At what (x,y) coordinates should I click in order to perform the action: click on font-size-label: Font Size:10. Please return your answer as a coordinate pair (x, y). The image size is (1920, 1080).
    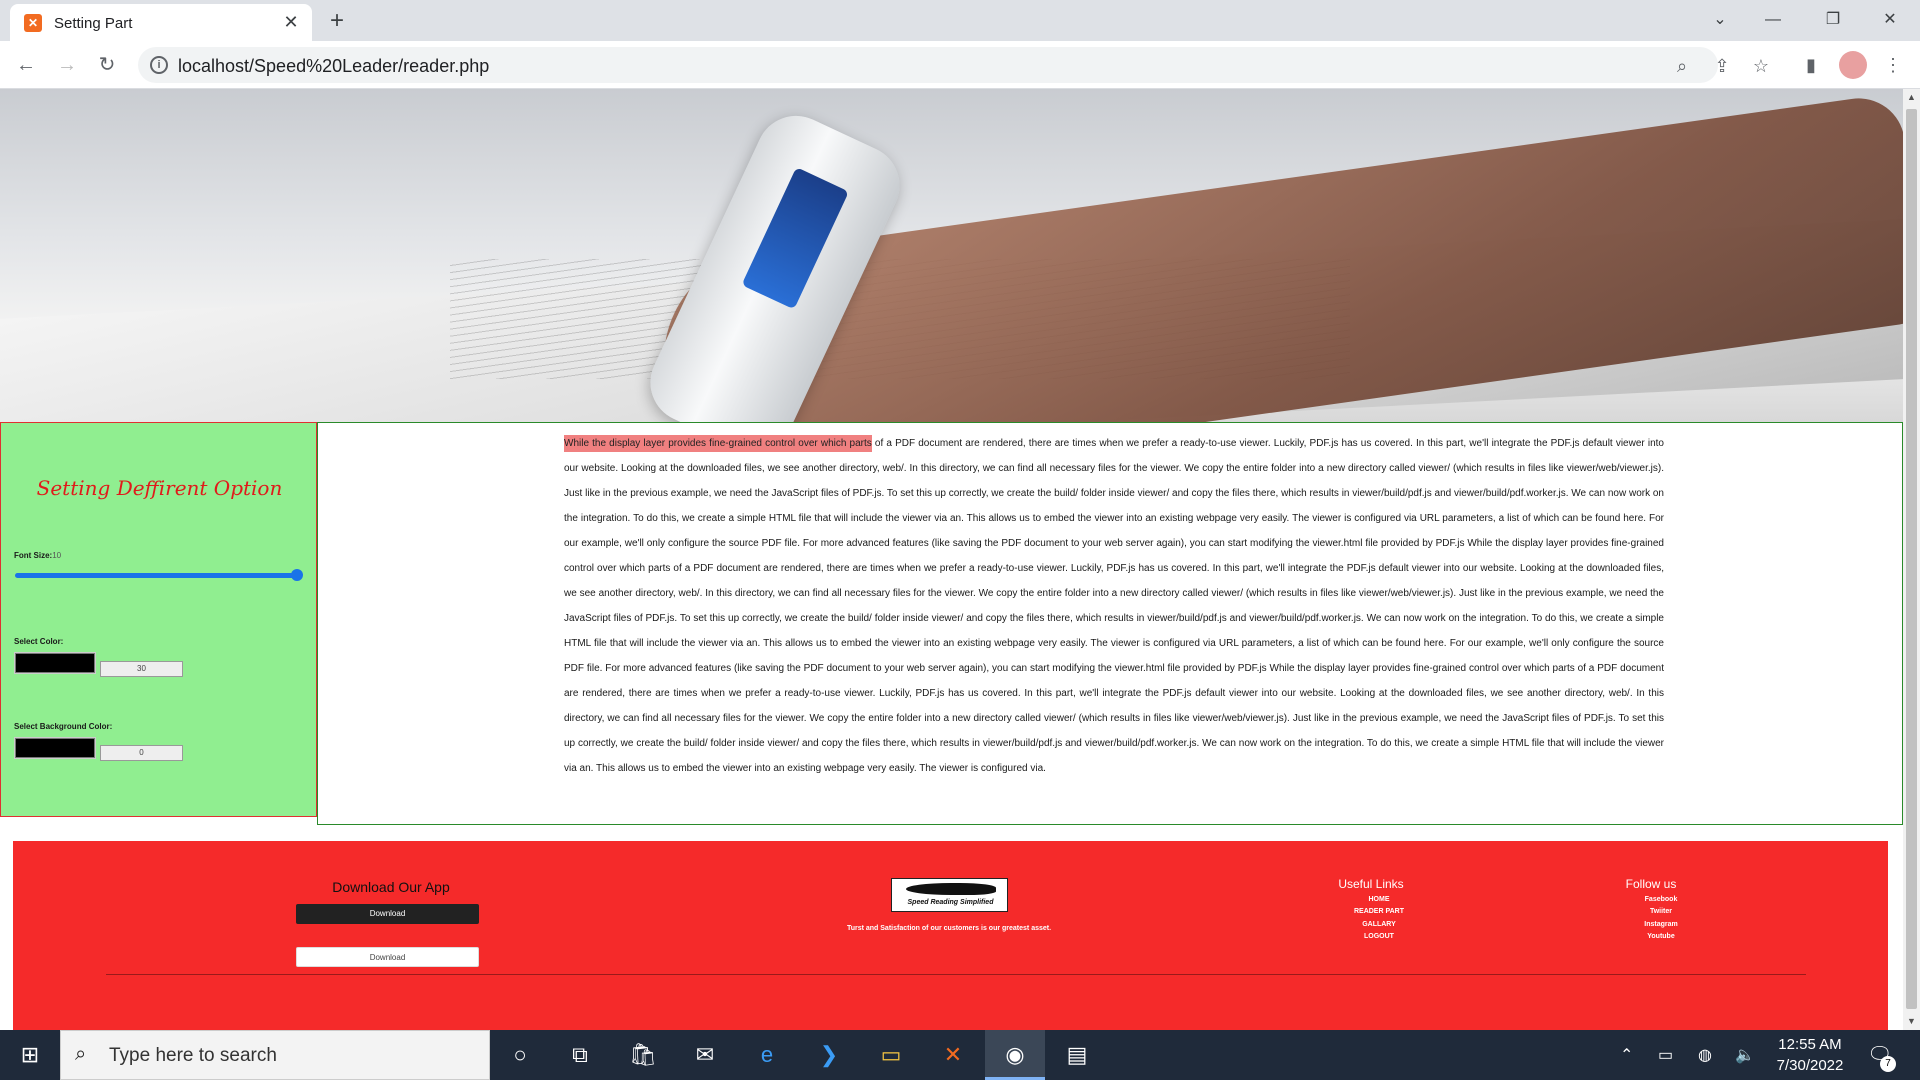
    Looking at the image, I should click on (38, 555).